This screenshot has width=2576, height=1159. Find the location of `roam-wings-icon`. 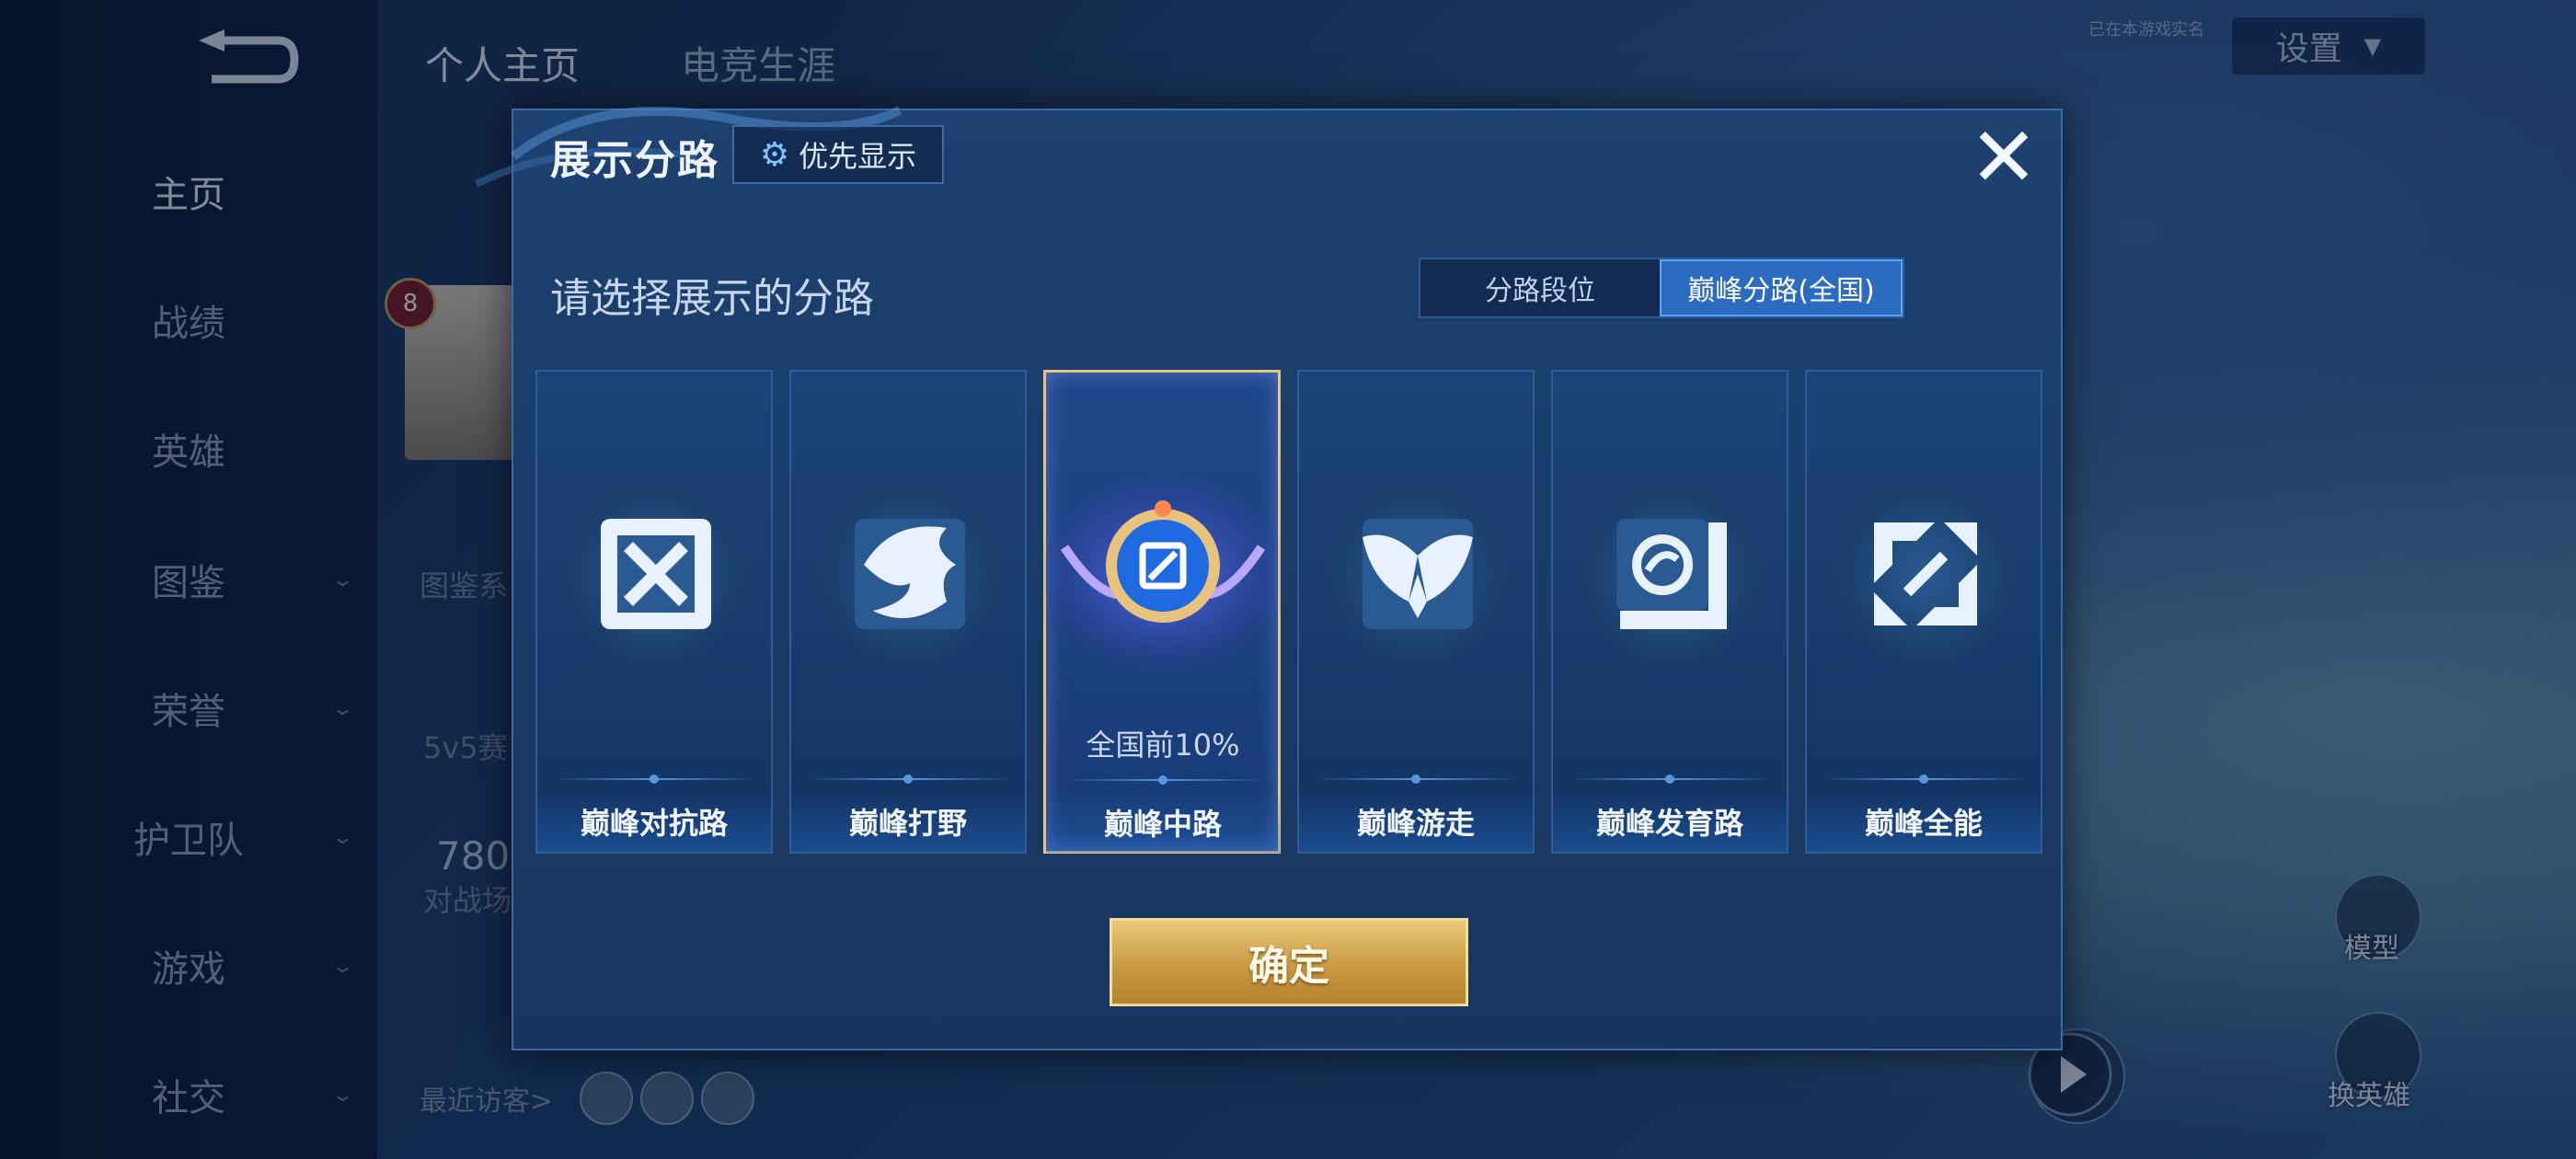

roam-wings-icon is located at coordinates (1418, 574).